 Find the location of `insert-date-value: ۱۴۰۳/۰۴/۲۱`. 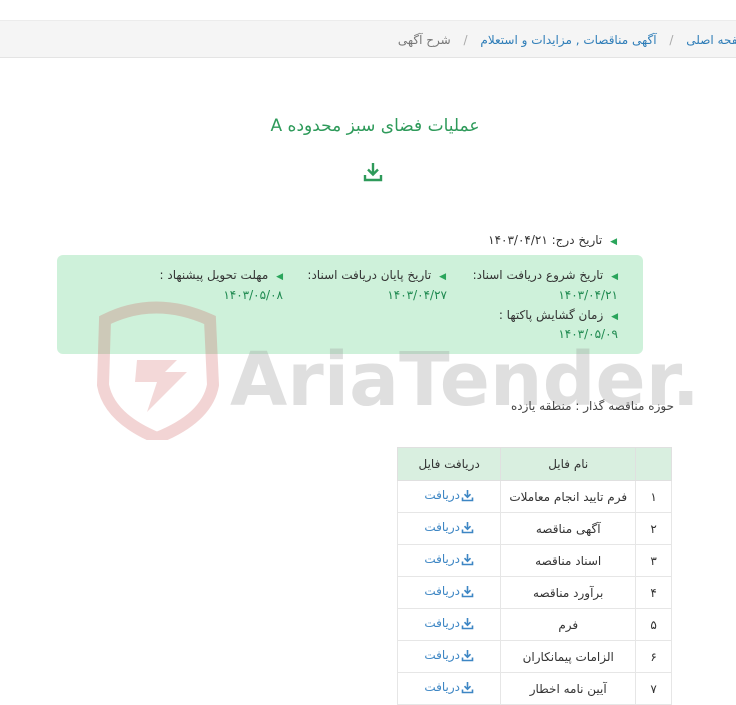

insert-date-value: ۱۴۰۳/۰۴/۲۱ is located at coordinates (518, 240).